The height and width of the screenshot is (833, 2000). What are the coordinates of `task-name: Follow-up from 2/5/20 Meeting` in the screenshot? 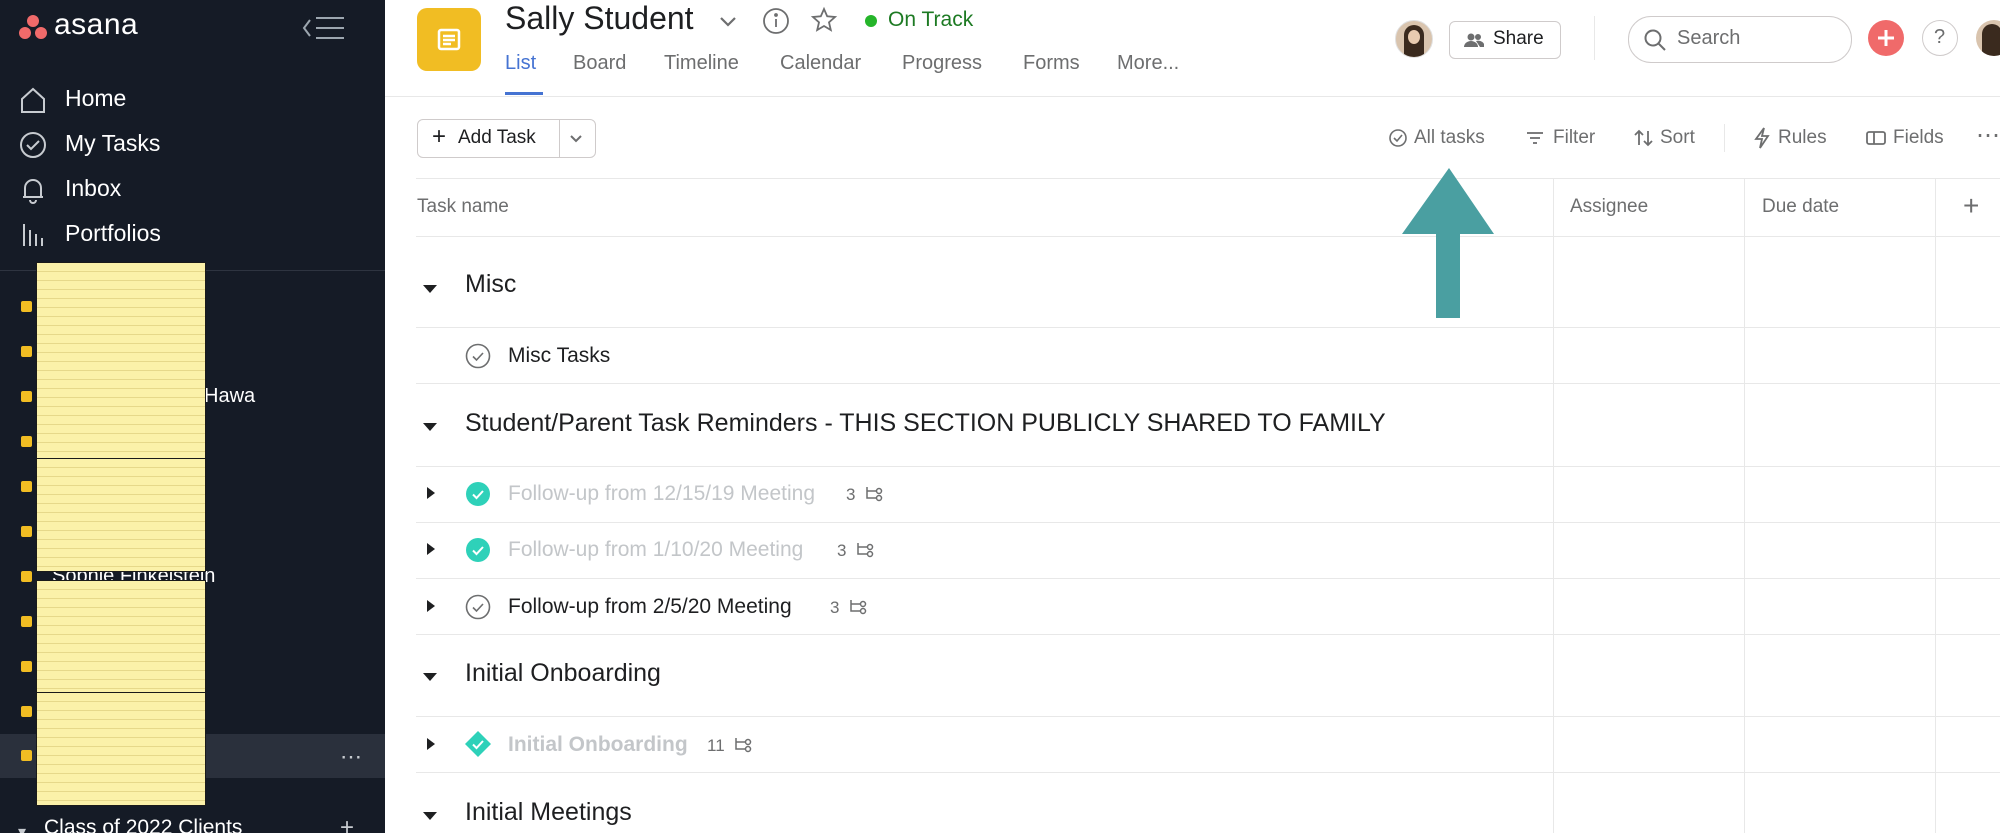 It's located at (650, 607).